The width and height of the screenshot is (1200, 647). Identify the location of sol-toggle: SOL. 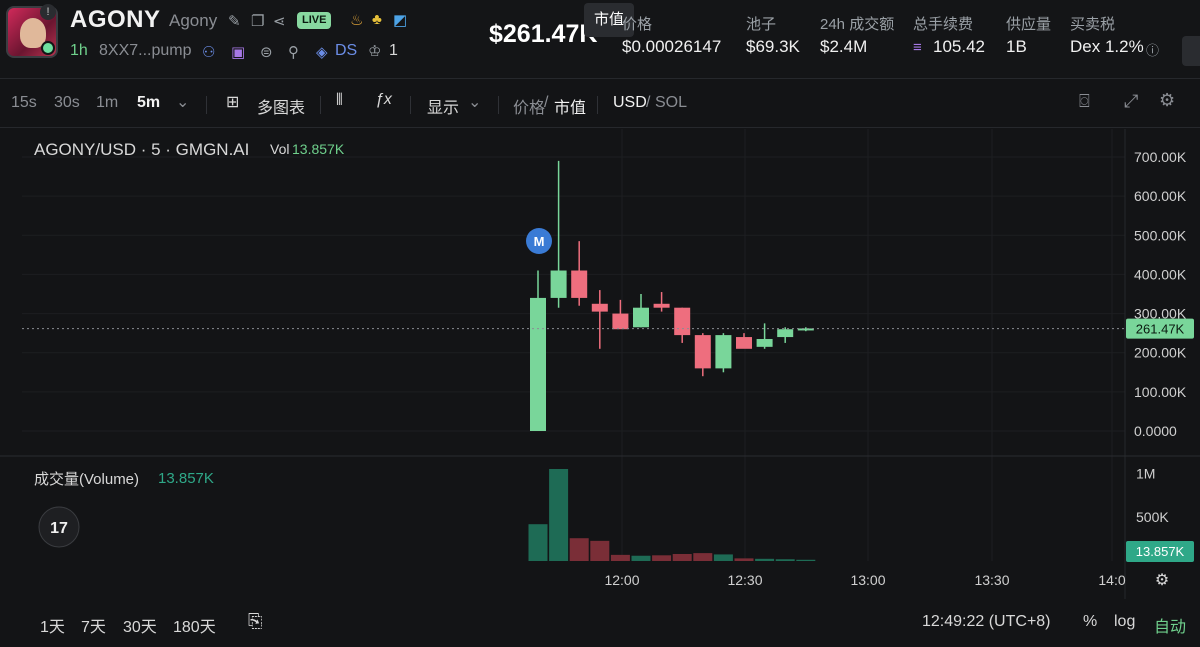
(671, 103).